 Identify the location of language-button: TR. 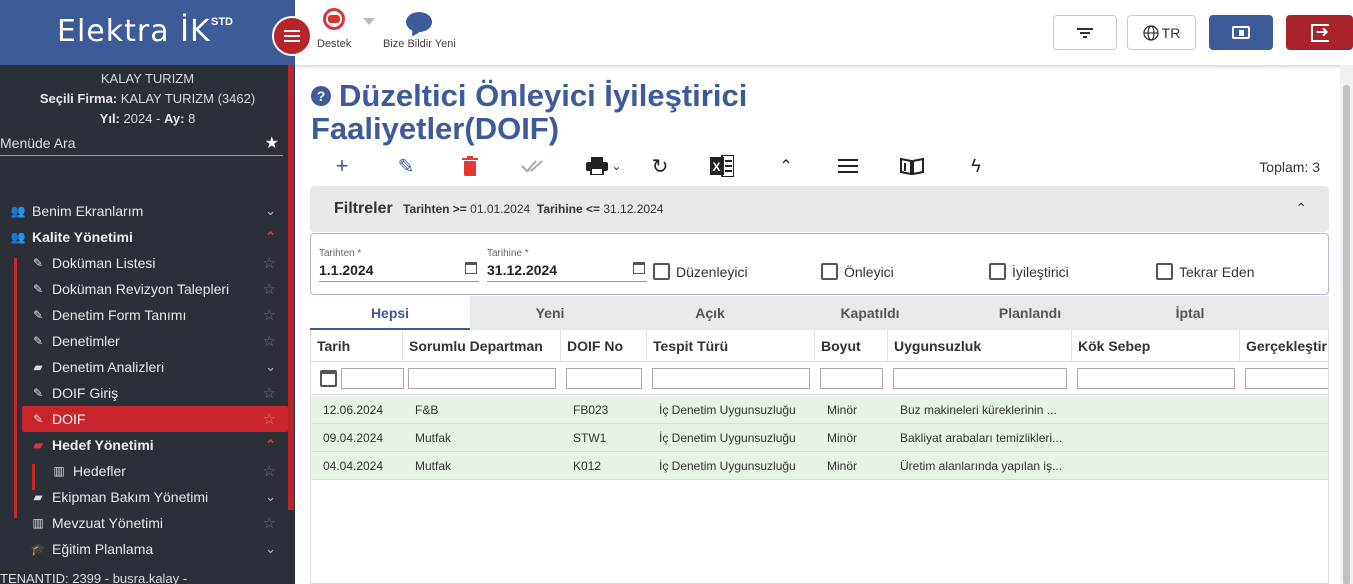
(1161, 32).